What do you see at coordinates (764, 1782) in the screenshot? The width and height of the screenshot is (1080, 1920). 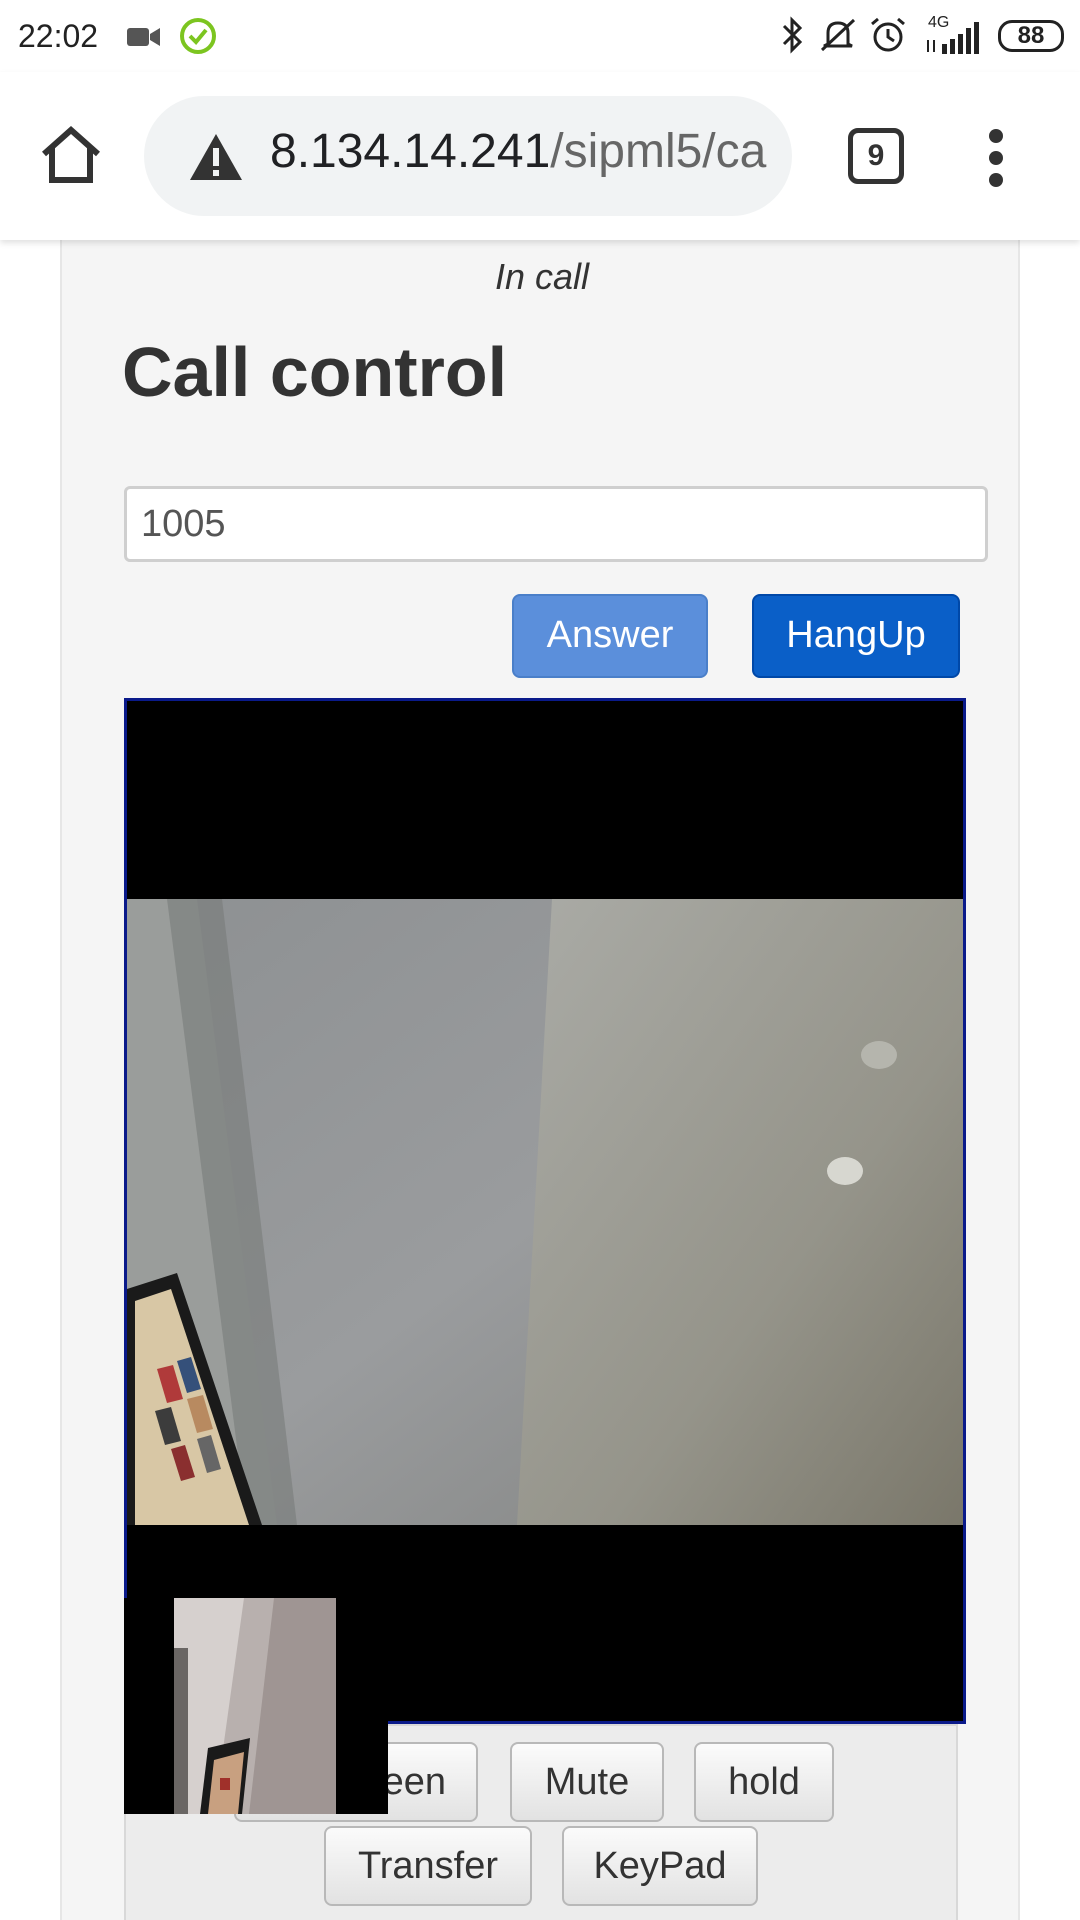 I see `hold-button: hold` at bounding box center [764, 1782].